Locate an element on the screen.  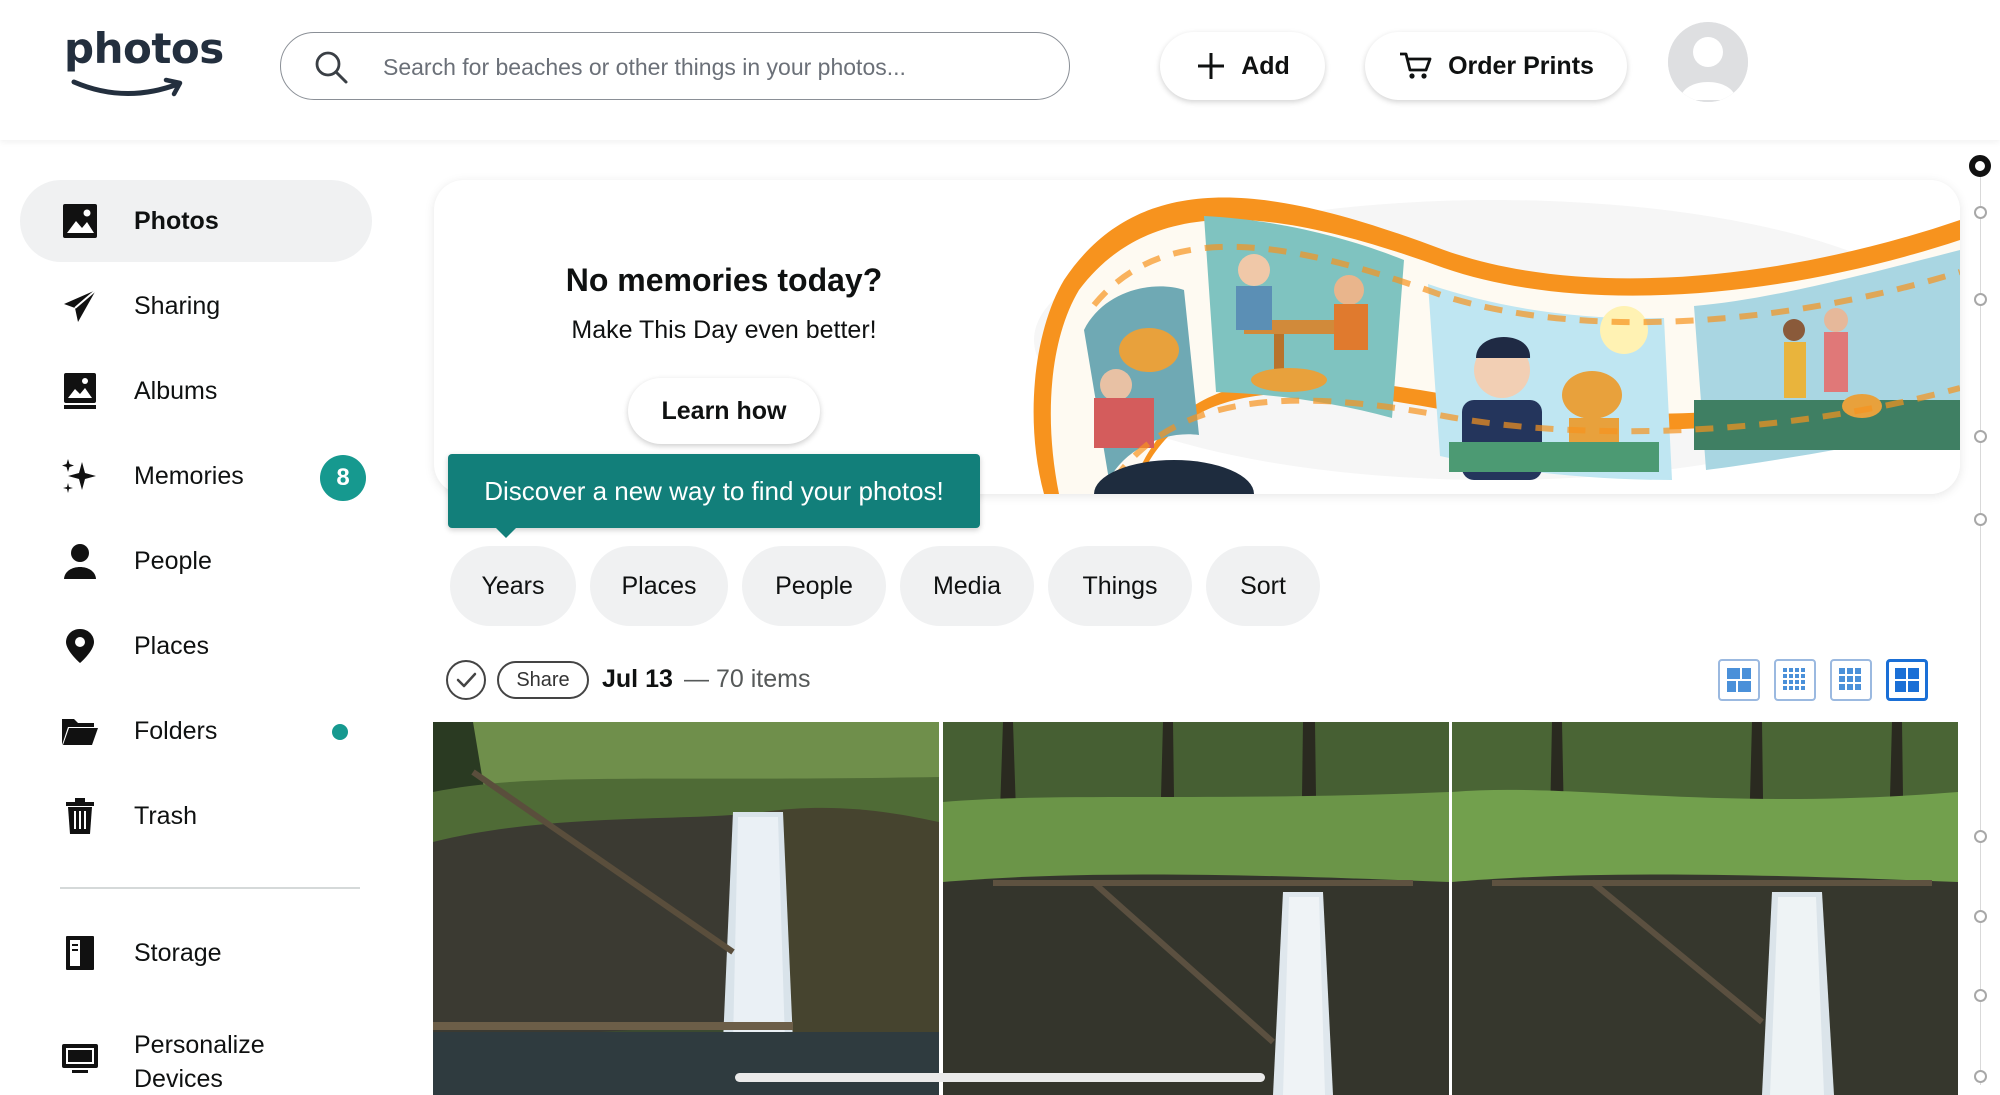
amazon-photos-logo: photos is located at coordinates (144, 64).